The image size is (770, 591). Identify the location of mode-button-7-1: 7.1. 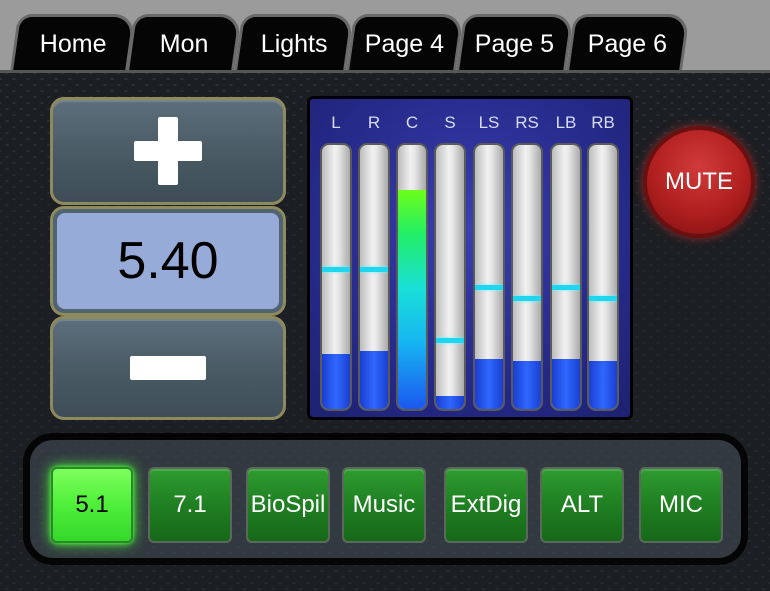
(190, 505).